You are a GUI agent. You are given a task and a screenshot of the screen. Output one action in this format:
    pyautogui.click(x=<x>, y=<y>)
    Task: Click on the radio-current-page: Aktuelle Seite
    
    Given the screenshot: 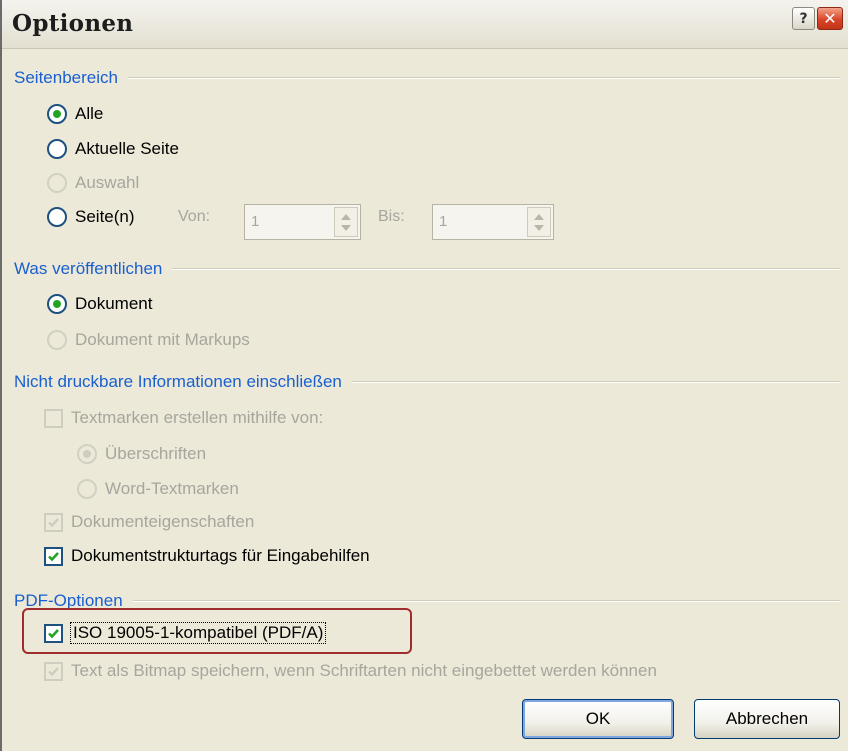 What is the action you would take?
    pyautogui.click(x=113, y=149)
    